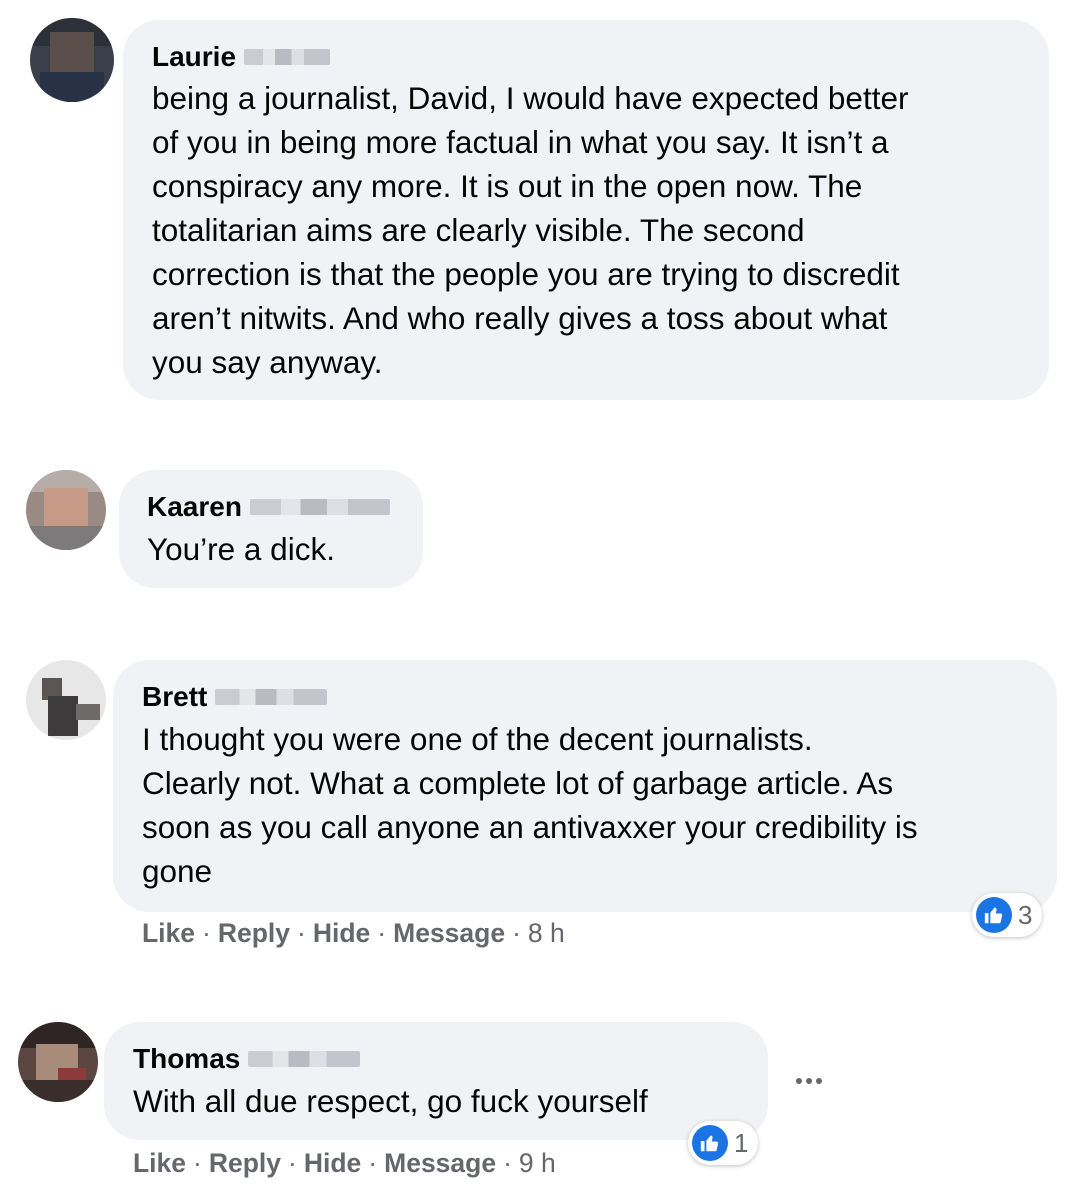  Describe the element at coordinates (1025, 914) in the screenshot. I see `reaction-count: 3` at that location.